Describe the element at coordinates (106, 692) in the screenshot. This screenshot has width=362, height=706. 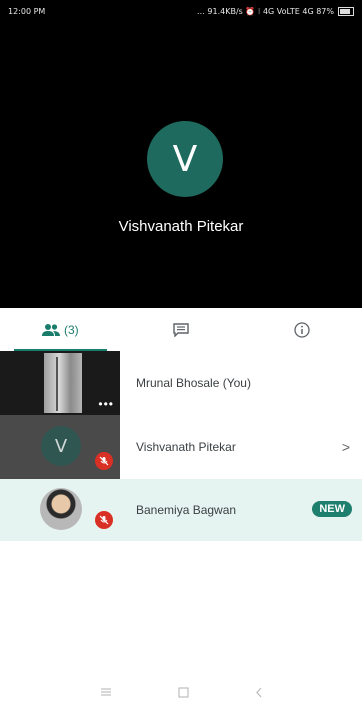
I see `menu-icon` at that location.